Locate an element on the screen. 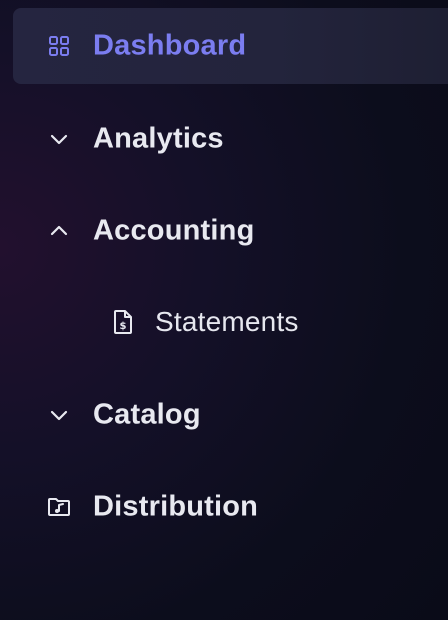 The image size is (448, 620). nav-item-dashboard: Dashboard is located at coordinates (230, 46).